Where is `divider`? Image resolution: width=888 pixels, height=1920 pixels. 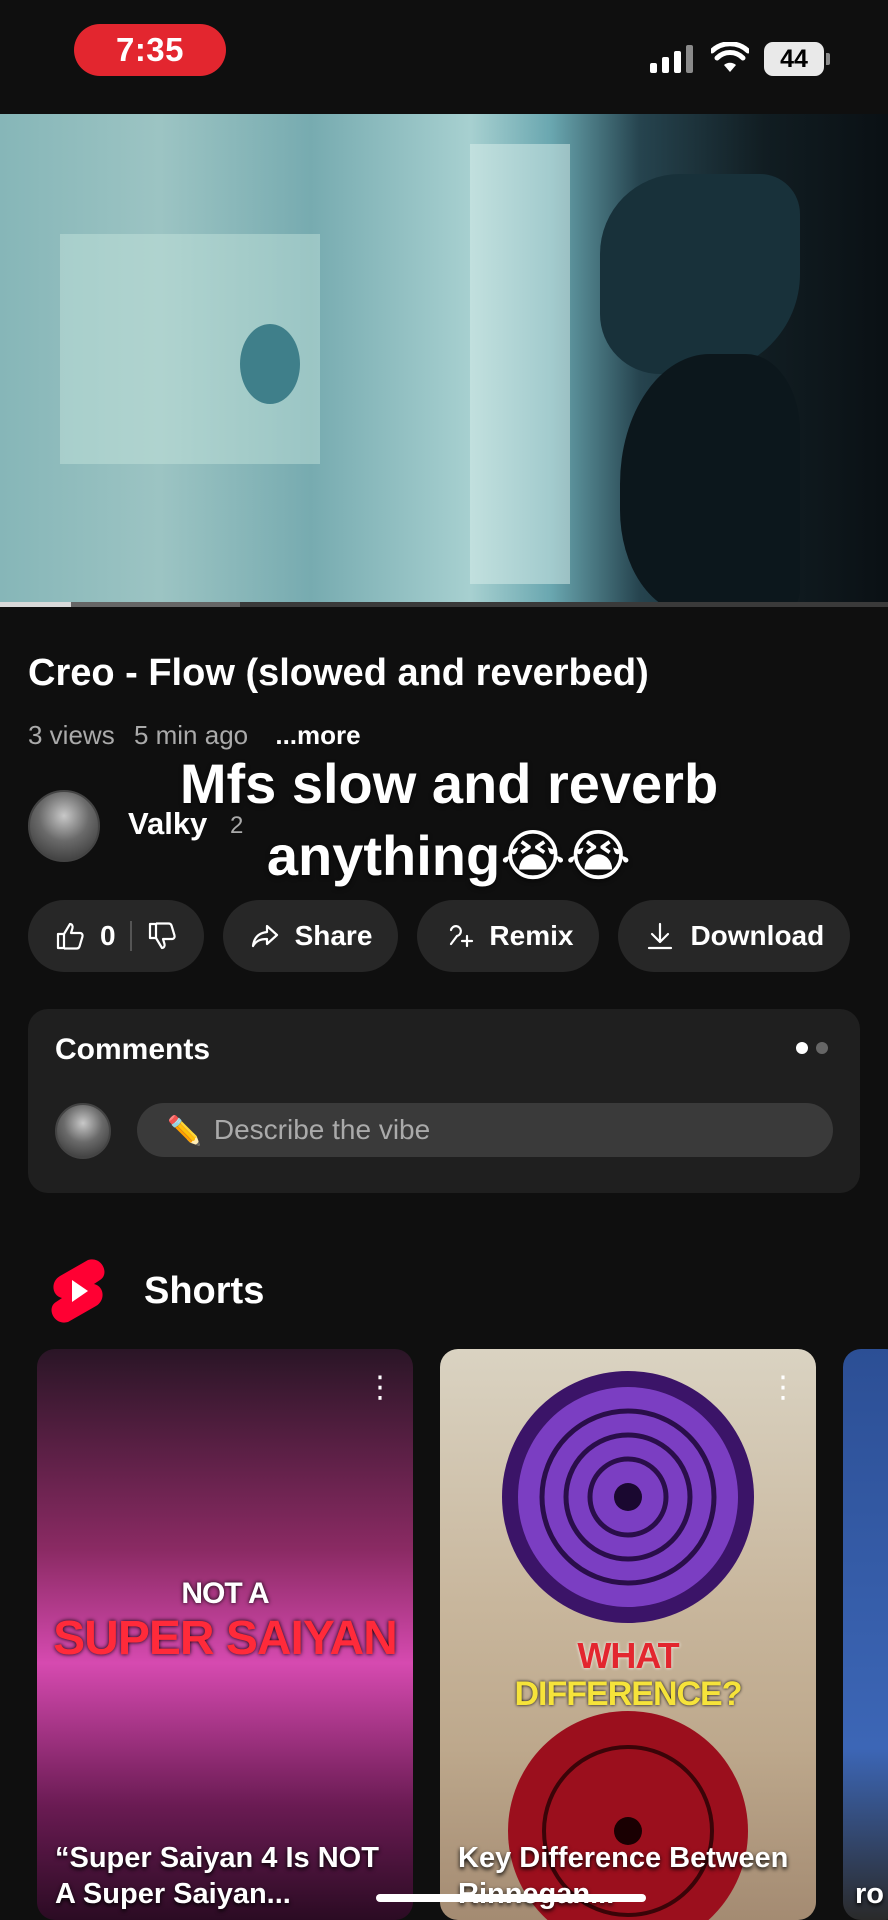
divider is located at coordinates (130, 936).